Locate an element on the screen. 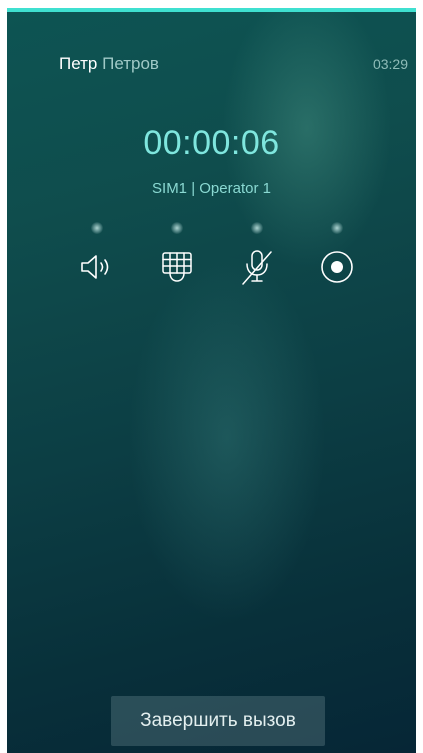 The height and width of the screenshot is (753, 423). call-duration: 00:00:06 is located at coordinates (211, 143).